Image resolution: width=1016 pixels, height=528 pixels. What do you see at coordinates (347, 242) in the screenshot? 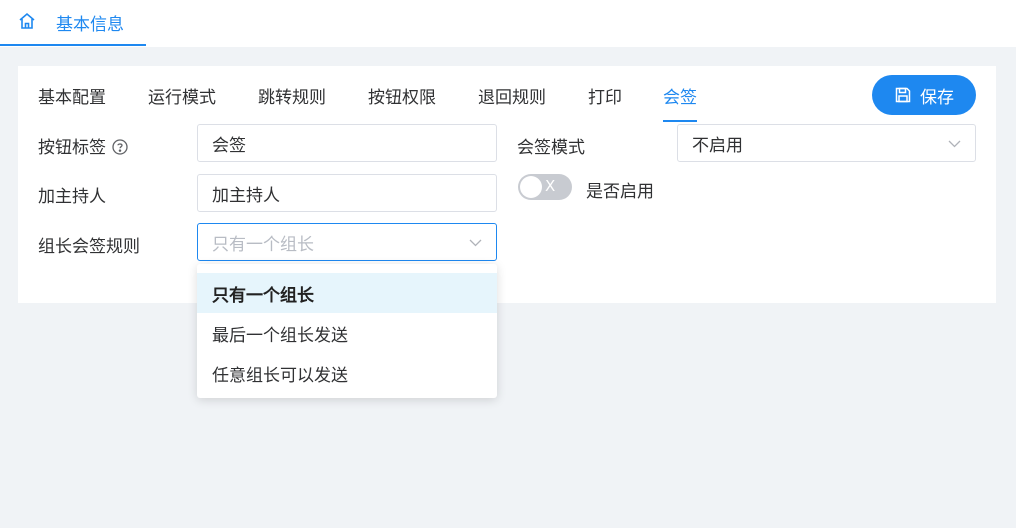
I see `leader-rule-select: 只有一个组长` at bounding box center [347, 242].